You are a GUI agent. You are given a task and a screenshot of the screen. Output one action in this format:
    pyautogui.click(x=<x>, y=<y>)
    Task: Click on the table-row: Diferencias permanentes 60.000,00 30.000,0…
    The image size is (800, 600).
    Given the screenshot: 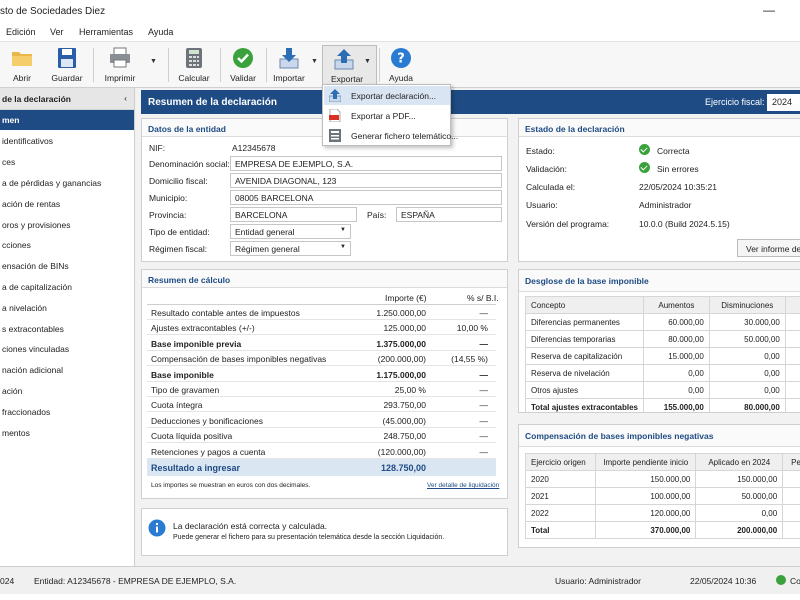 What is the action you would take?
    pyautogui.click(x=662, y=322)
    